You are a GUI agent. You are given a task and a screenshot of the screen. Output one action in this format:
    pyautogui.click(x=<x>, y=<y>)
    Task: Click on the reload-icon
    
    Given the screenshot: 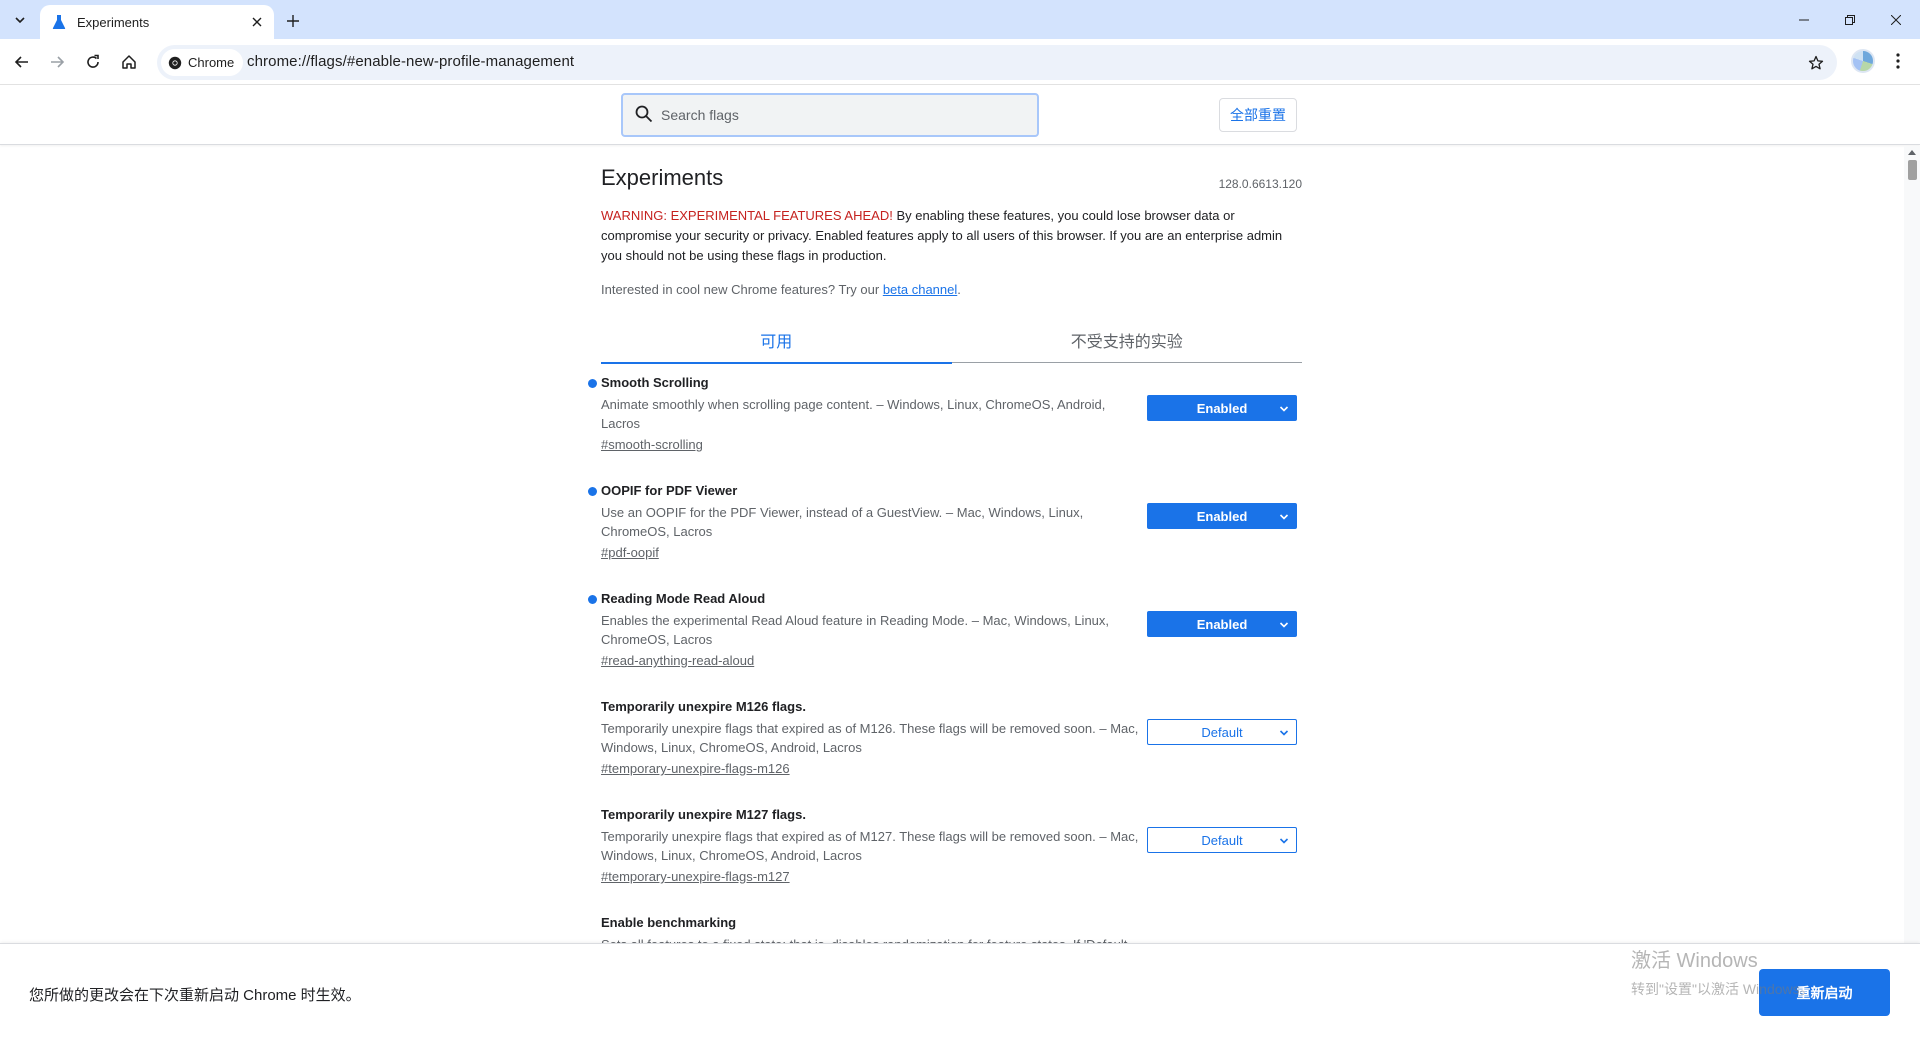 What is the action you would take?
    pyautogui.click(x=93, y=61)
    